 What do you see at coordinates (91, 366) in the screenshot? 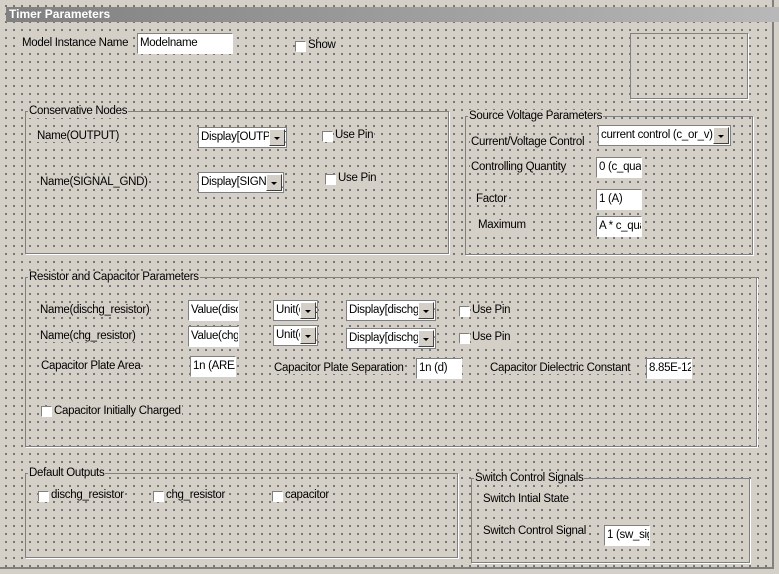
I see `capacitor-plate-area-label: Capacitor Plate Area` at bounding box center [91, 366].